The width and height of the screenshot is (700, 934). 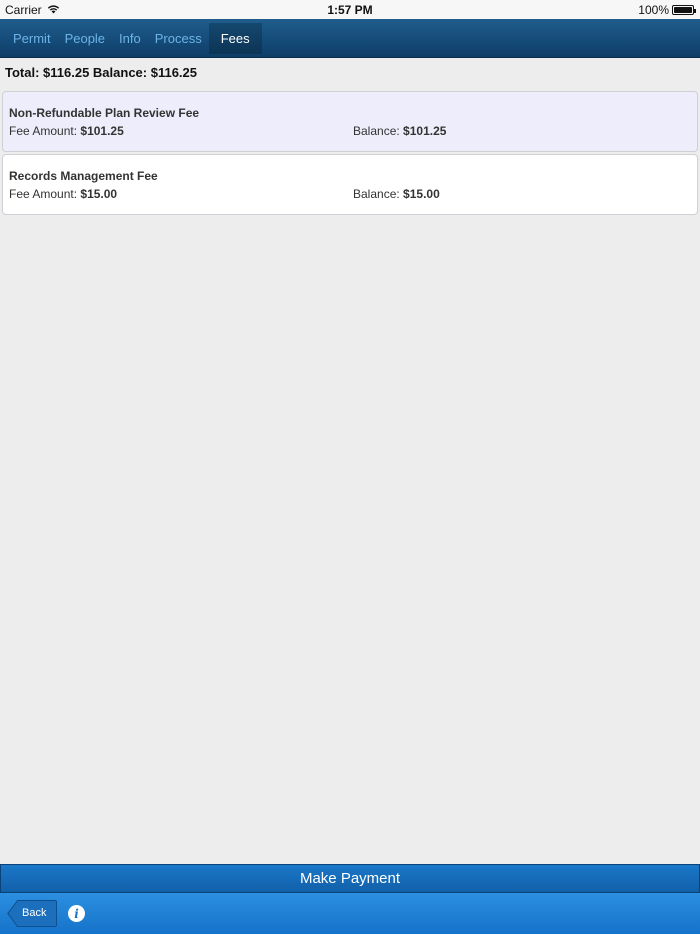 What do you see at coordinates (350, 913) in the screenshot?
I see `bottom-toolbar: Back i` at bounding box center [350, 913].